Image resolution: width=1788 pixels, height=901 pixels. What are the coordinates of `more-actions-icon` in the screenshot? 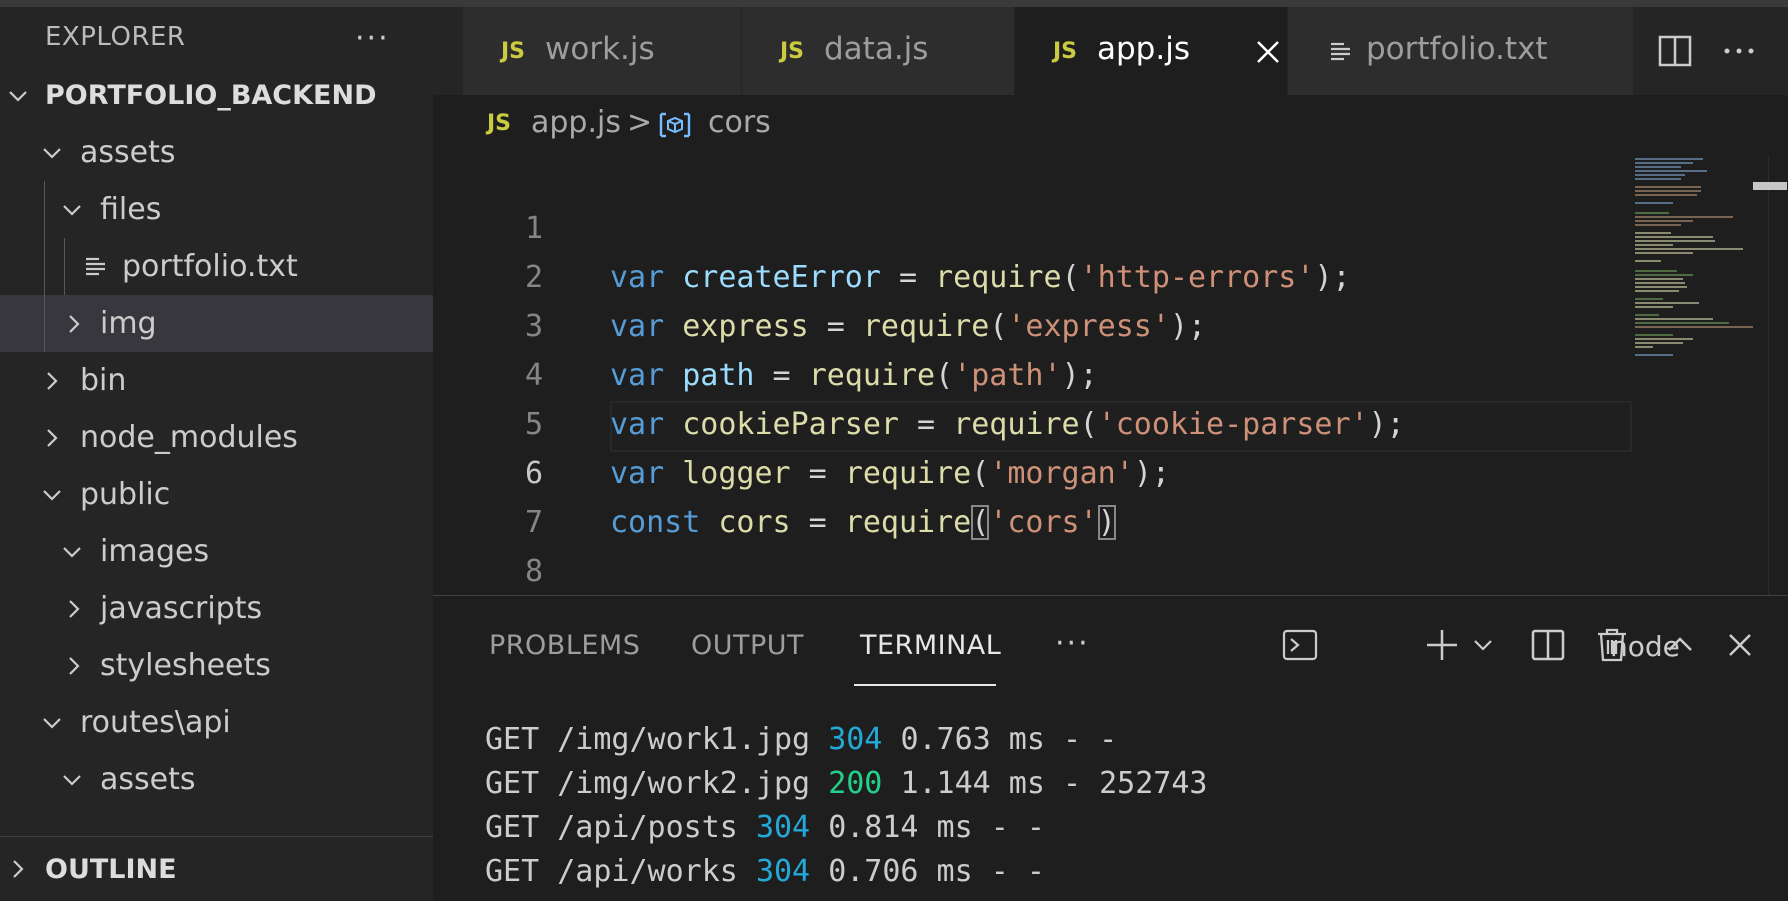 It's located at (1739, 51).